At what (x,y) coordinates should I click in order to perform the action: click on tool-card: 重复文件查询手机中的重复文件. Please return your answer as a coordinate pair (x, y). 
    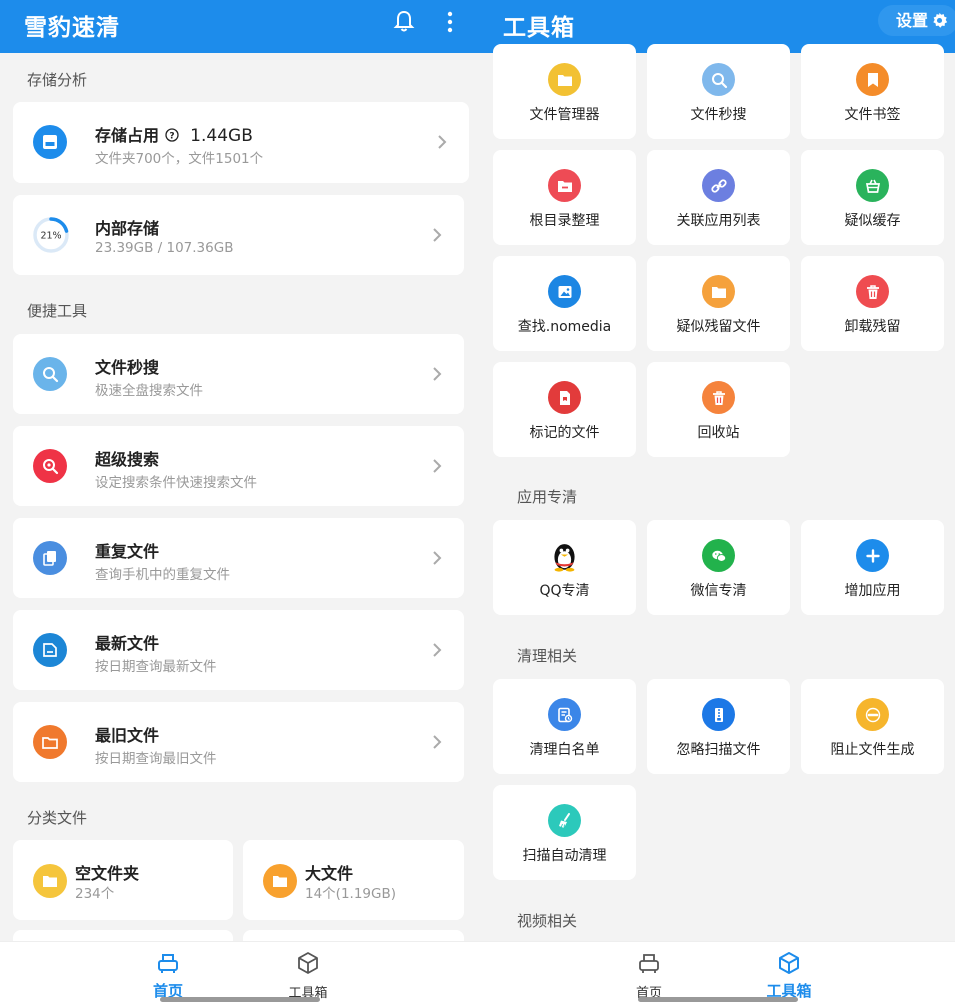
    Looking at the image, I should click on (238, 558).